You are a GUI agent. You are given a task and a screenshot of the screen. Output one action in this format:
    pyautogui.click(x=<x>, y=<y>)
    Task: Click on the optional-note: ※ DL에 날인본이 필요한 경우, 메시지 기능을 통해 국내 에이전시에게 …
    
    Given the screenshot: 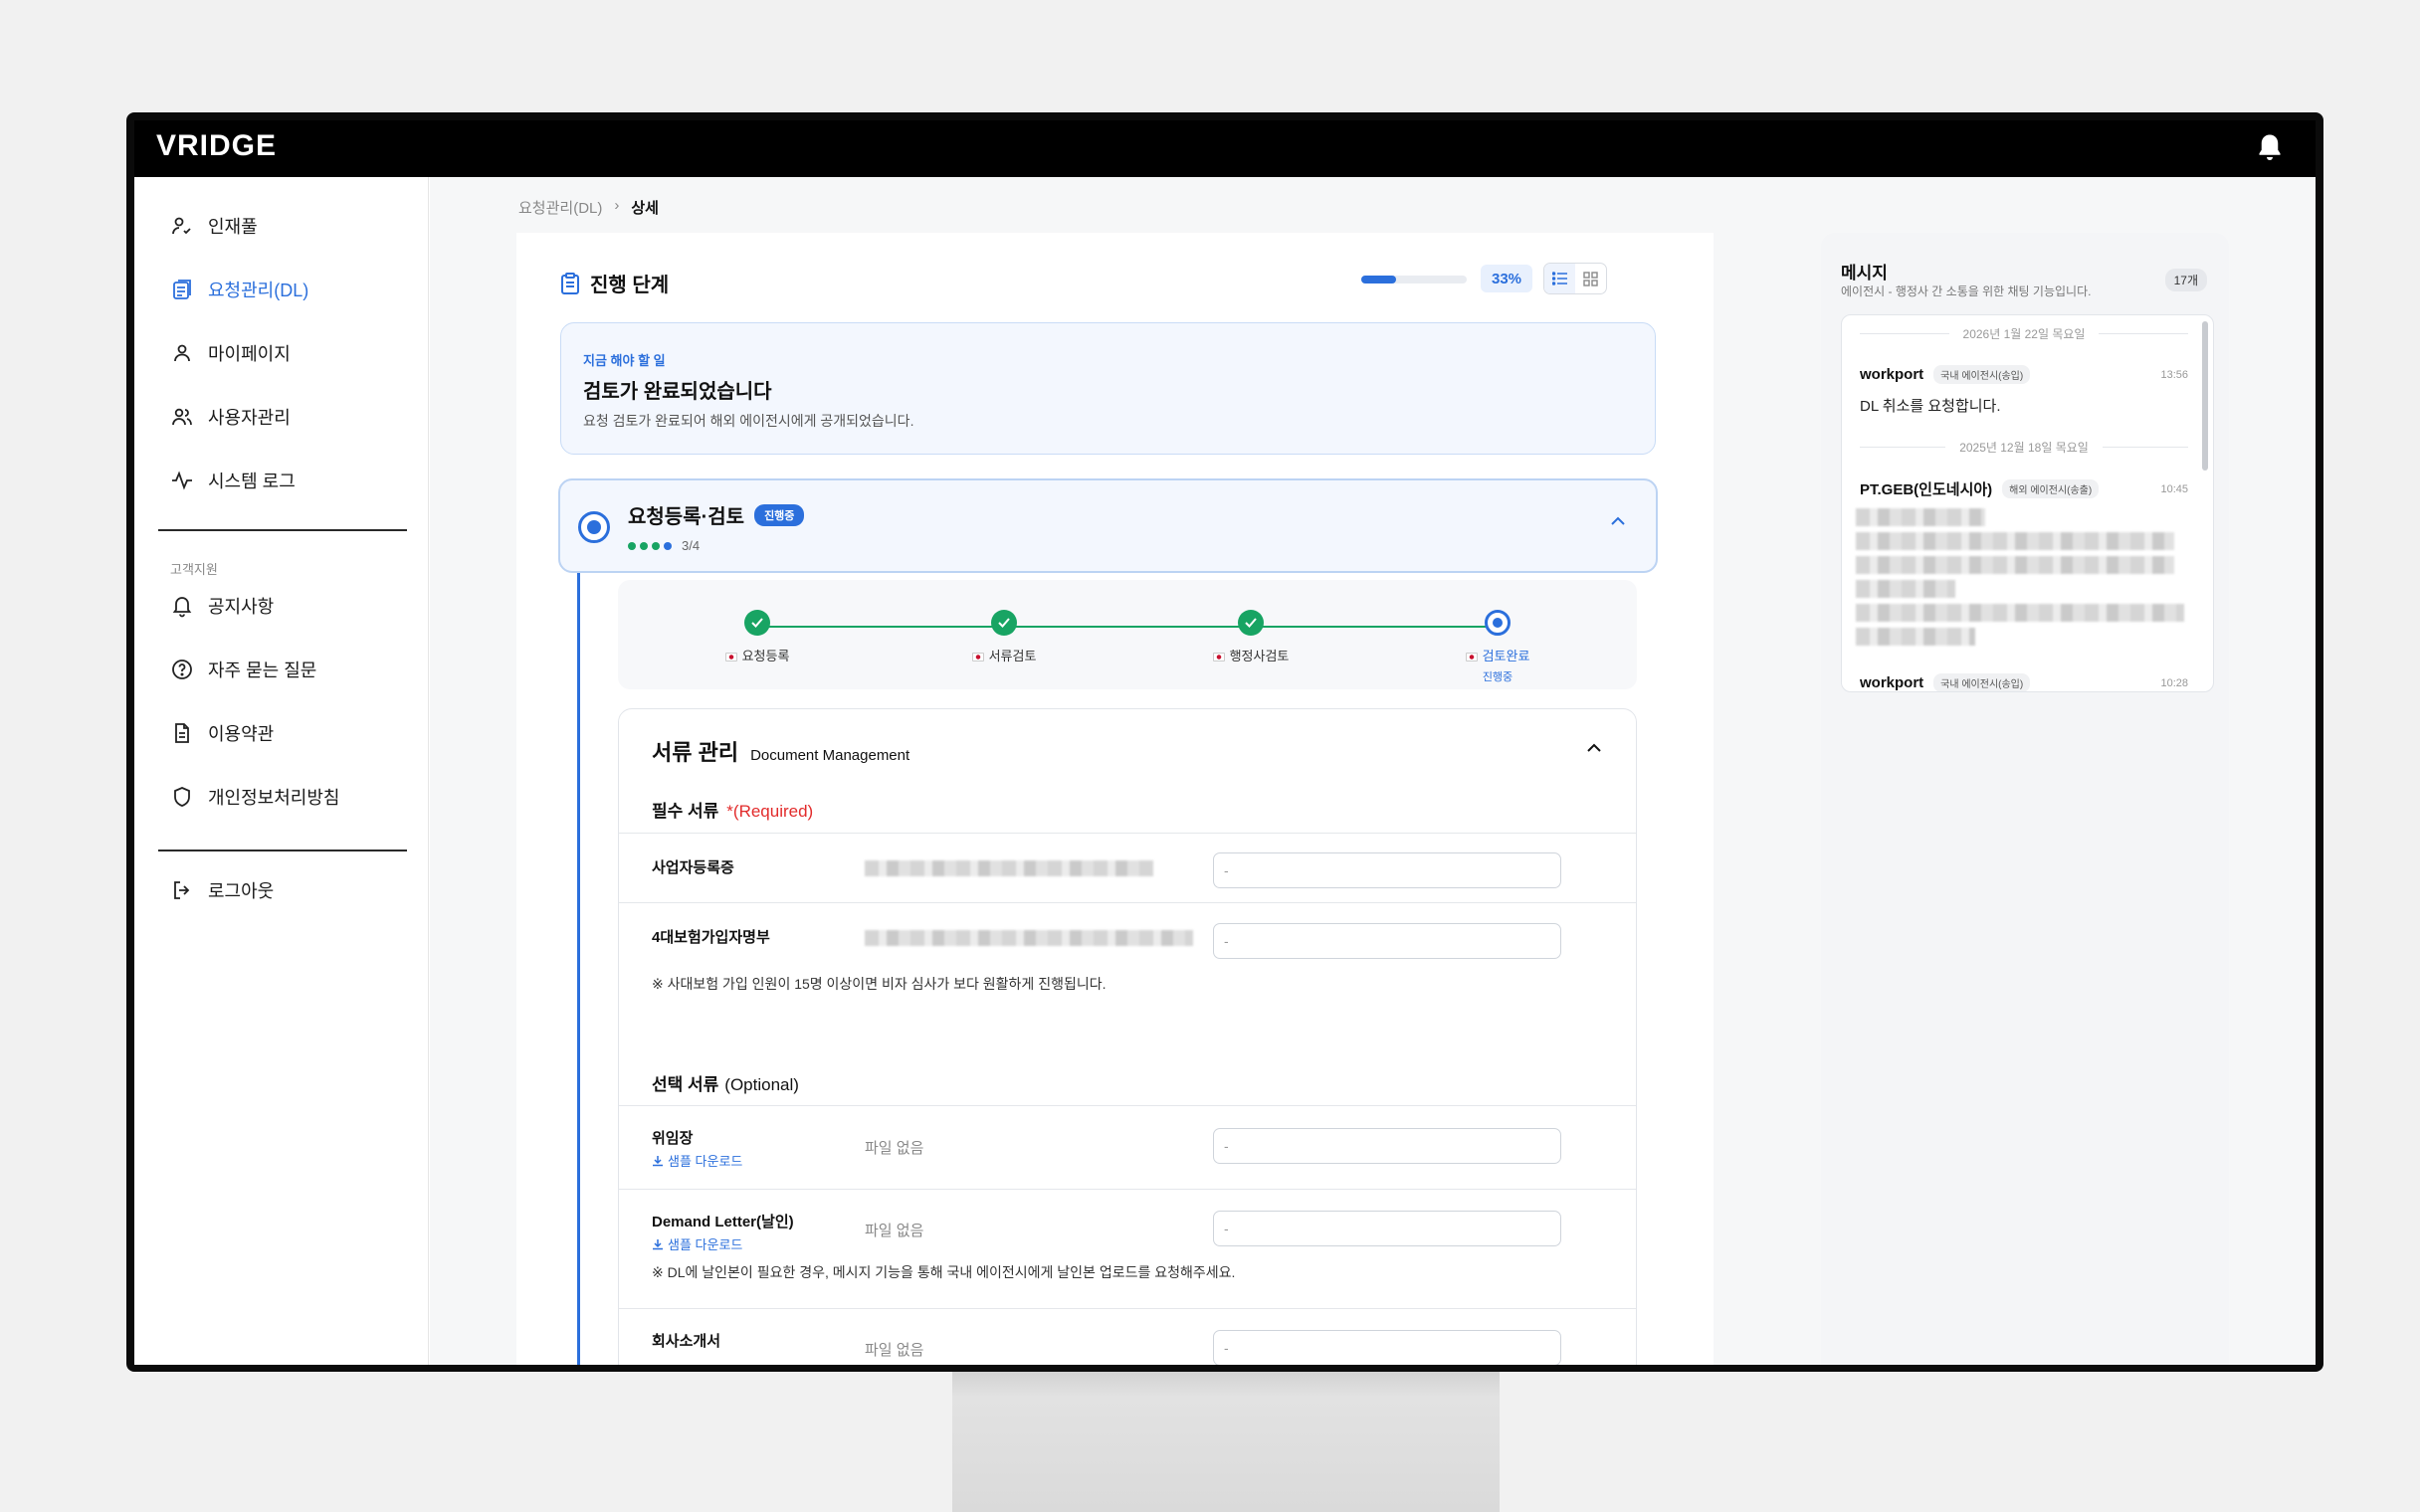 What is the action you would take?
    pyautogui.click(x=944, y=1272)
    